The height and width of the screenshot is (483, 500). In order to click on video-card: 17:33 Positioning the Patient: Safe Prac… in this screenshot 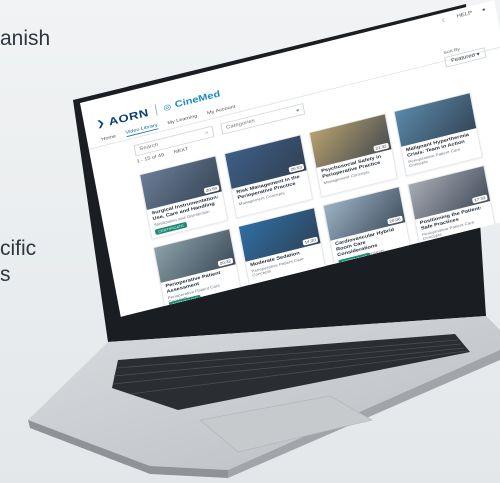, I will do `click(452, 207)`.